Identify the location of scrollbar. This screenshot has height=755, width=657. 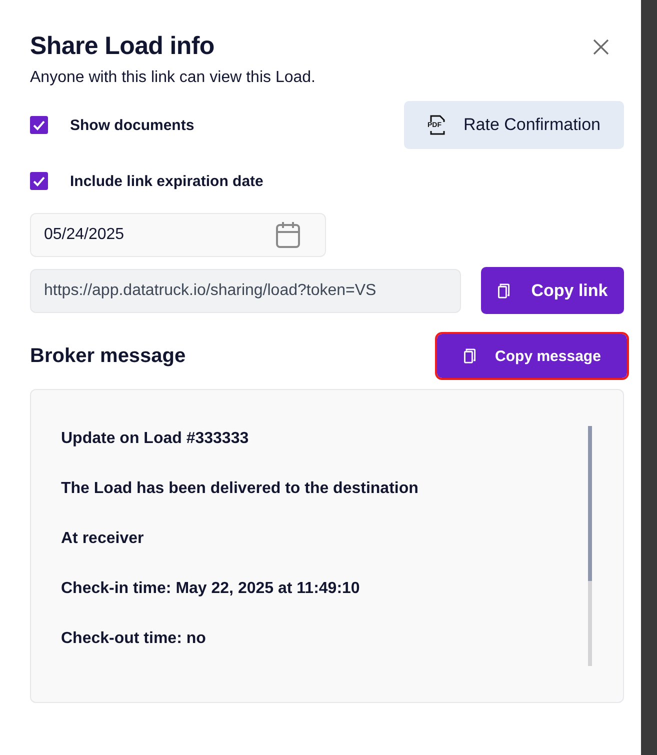
(590, 546).